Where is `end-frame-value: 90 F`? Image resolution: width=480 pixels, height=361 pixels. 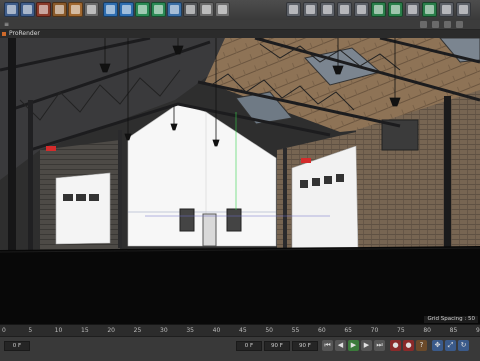 end-frame-value: 90 F is located at coordinates (277, 346).